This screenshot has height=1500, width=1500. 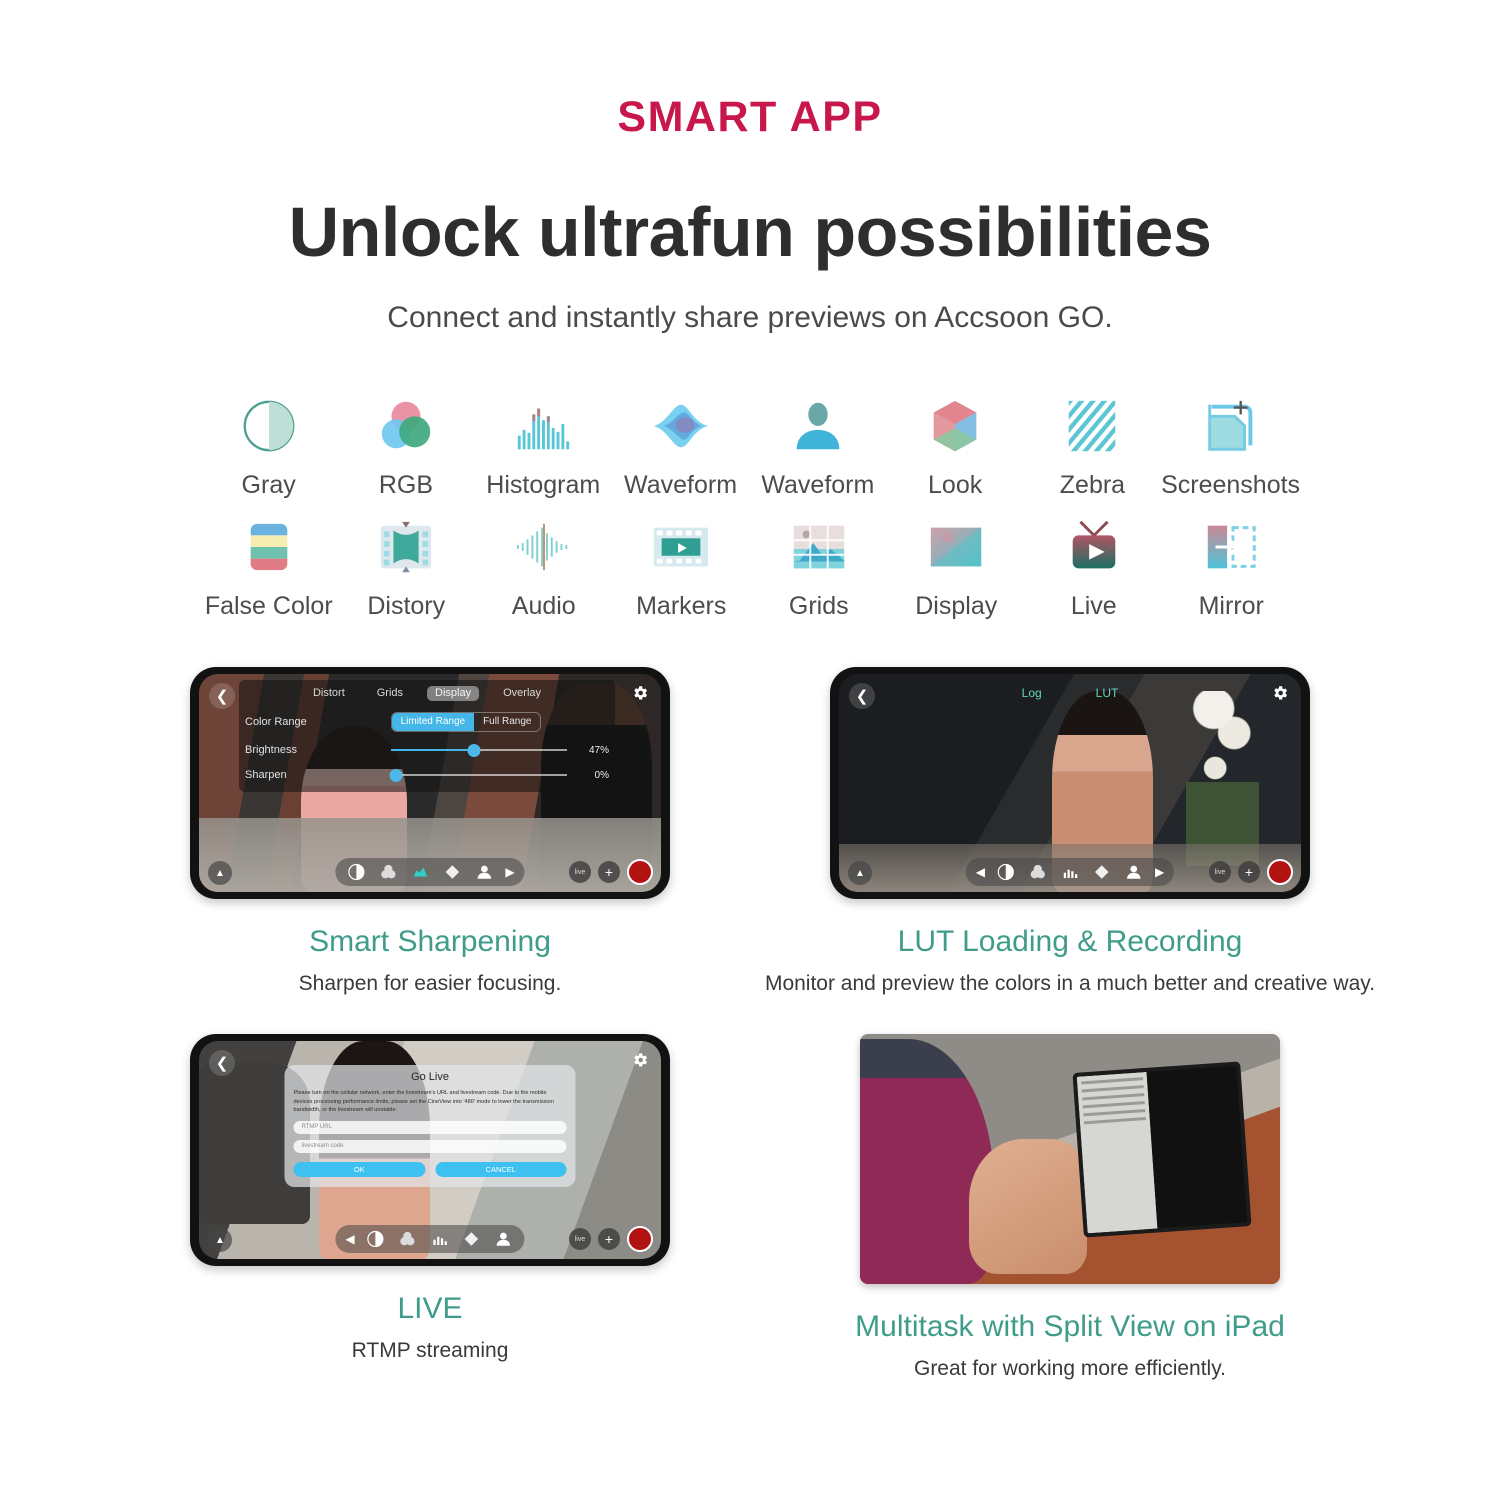 I want to click on color-range-segmented: Limited Range Full Range, so click(x=466, y=722).